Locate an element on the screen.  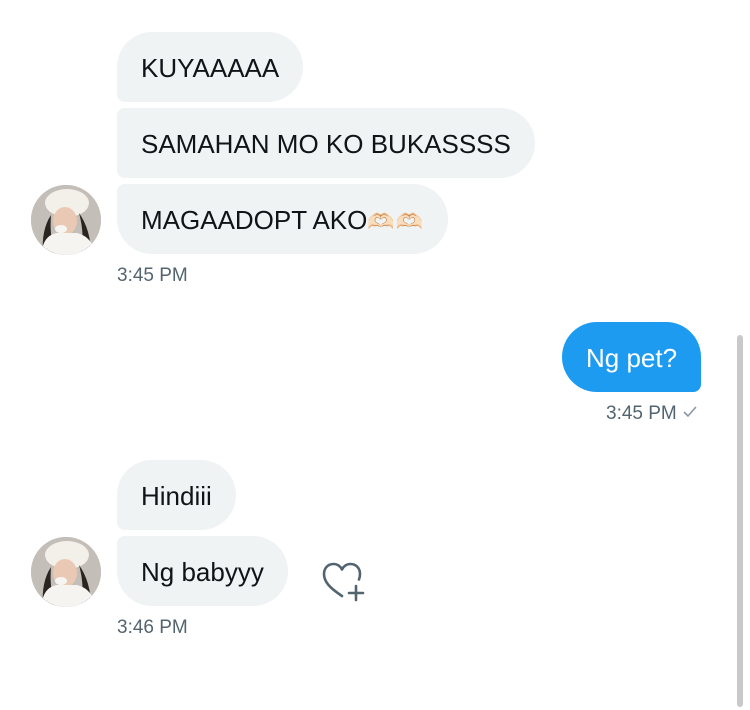
incoming-message-bubble: KUYAAAAA is located at coordinates (210, 67).